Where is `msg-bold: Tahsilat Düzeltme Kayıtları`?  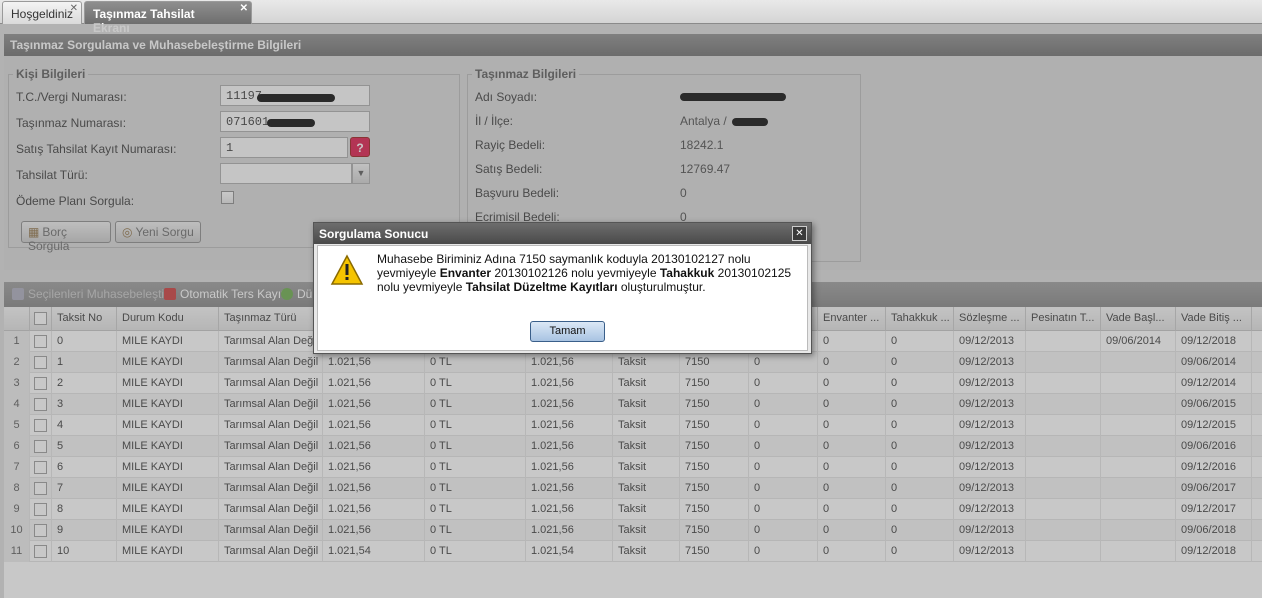
msg-bold: Tahsilat Düzeltme Kayıtları is located at coordinates (541, 287).